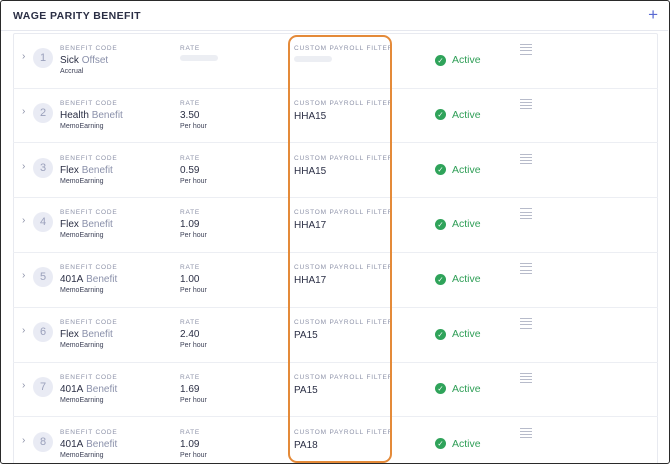 The image size is (670, 464). What do you see at coordinates (43, 222) in the screenshot?
I see `row-number: 4` at bounding box center [43, 222].